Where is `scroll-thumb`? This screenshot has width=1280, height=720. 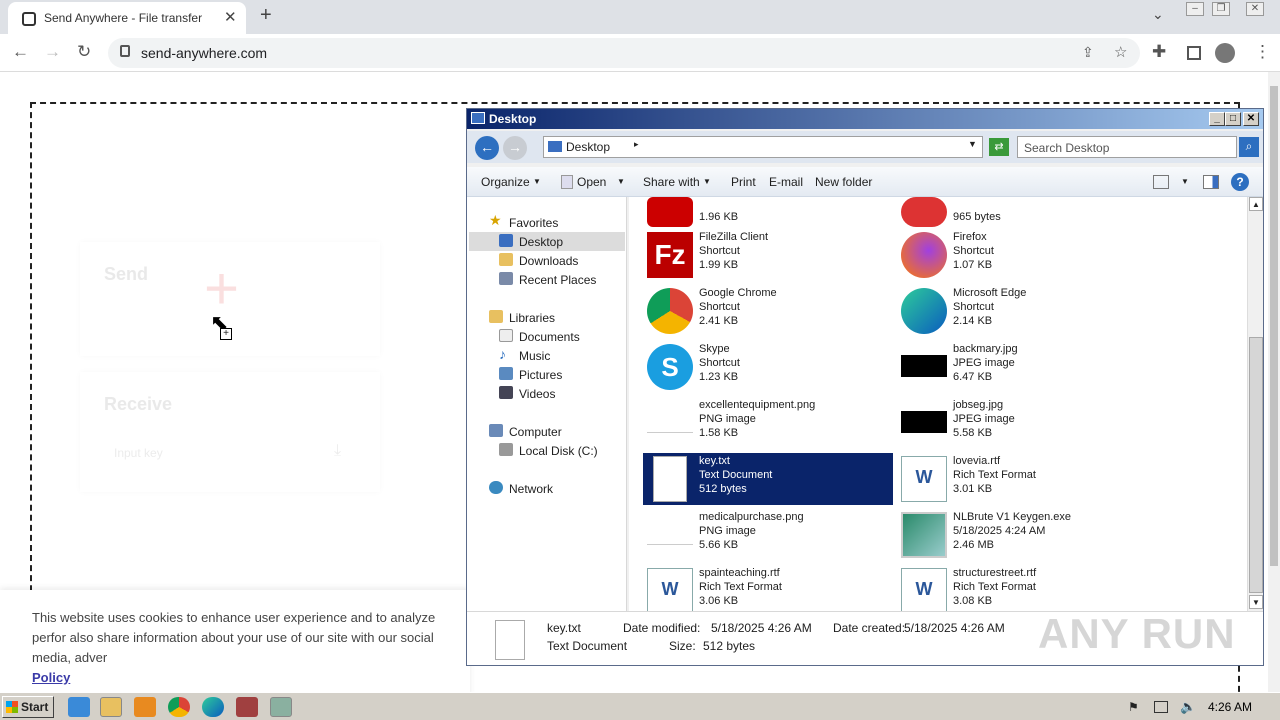 scroll-thumb is located at coordinates (1256, 465).